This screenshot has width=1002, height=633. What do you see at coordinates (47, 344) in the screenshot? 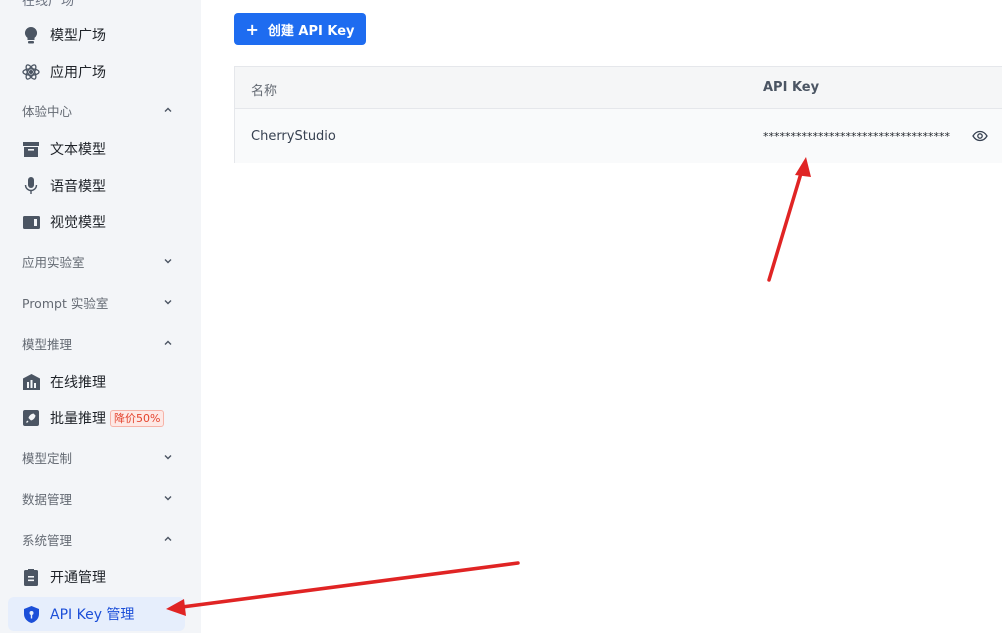
I see `group-label: 模型推理` at bounding box center [47, 344].